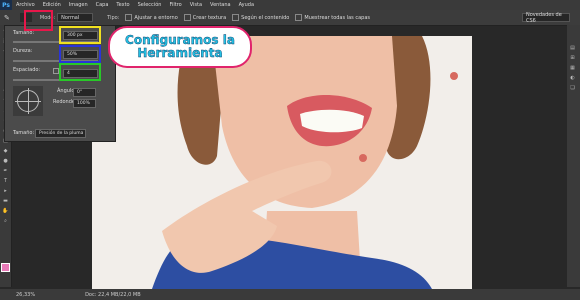 The height and width of the screenshot is (300, 580). What do you see at coordinates (122, 5) in the screenshot?
I see `menu-texto: Texto` at bounding box center [122, 5].